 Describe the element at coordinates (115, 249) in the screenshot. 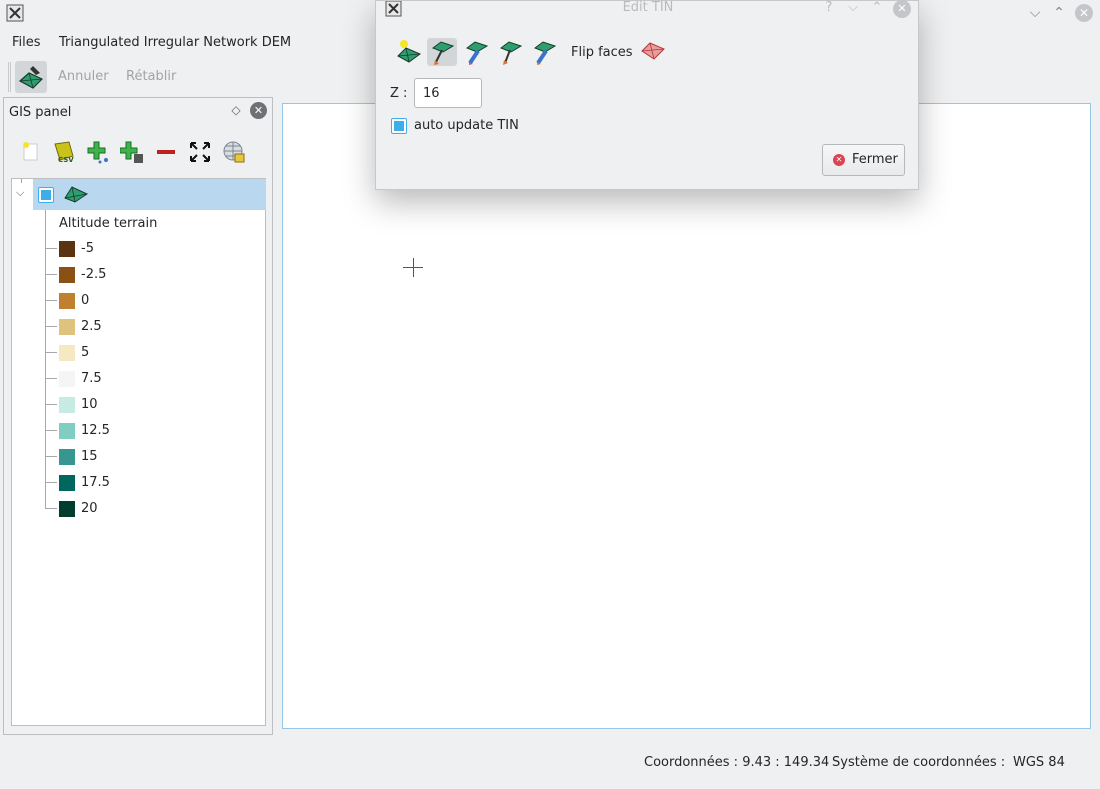

I see `legend-item: -5` at that location.